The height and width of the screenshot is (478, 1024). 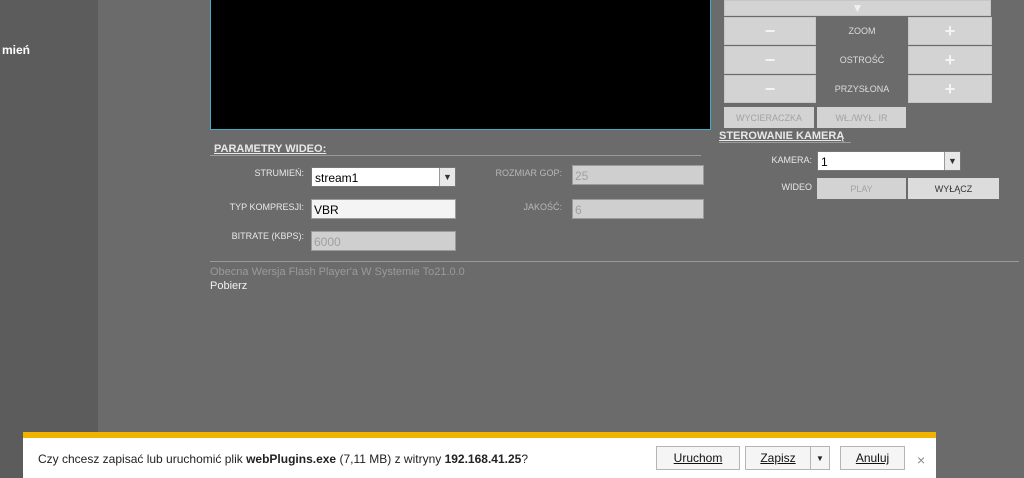 What do you see at coordinates (460, 65) in the screenshot?
I see `video-preview` at bounding box center [460, 65].